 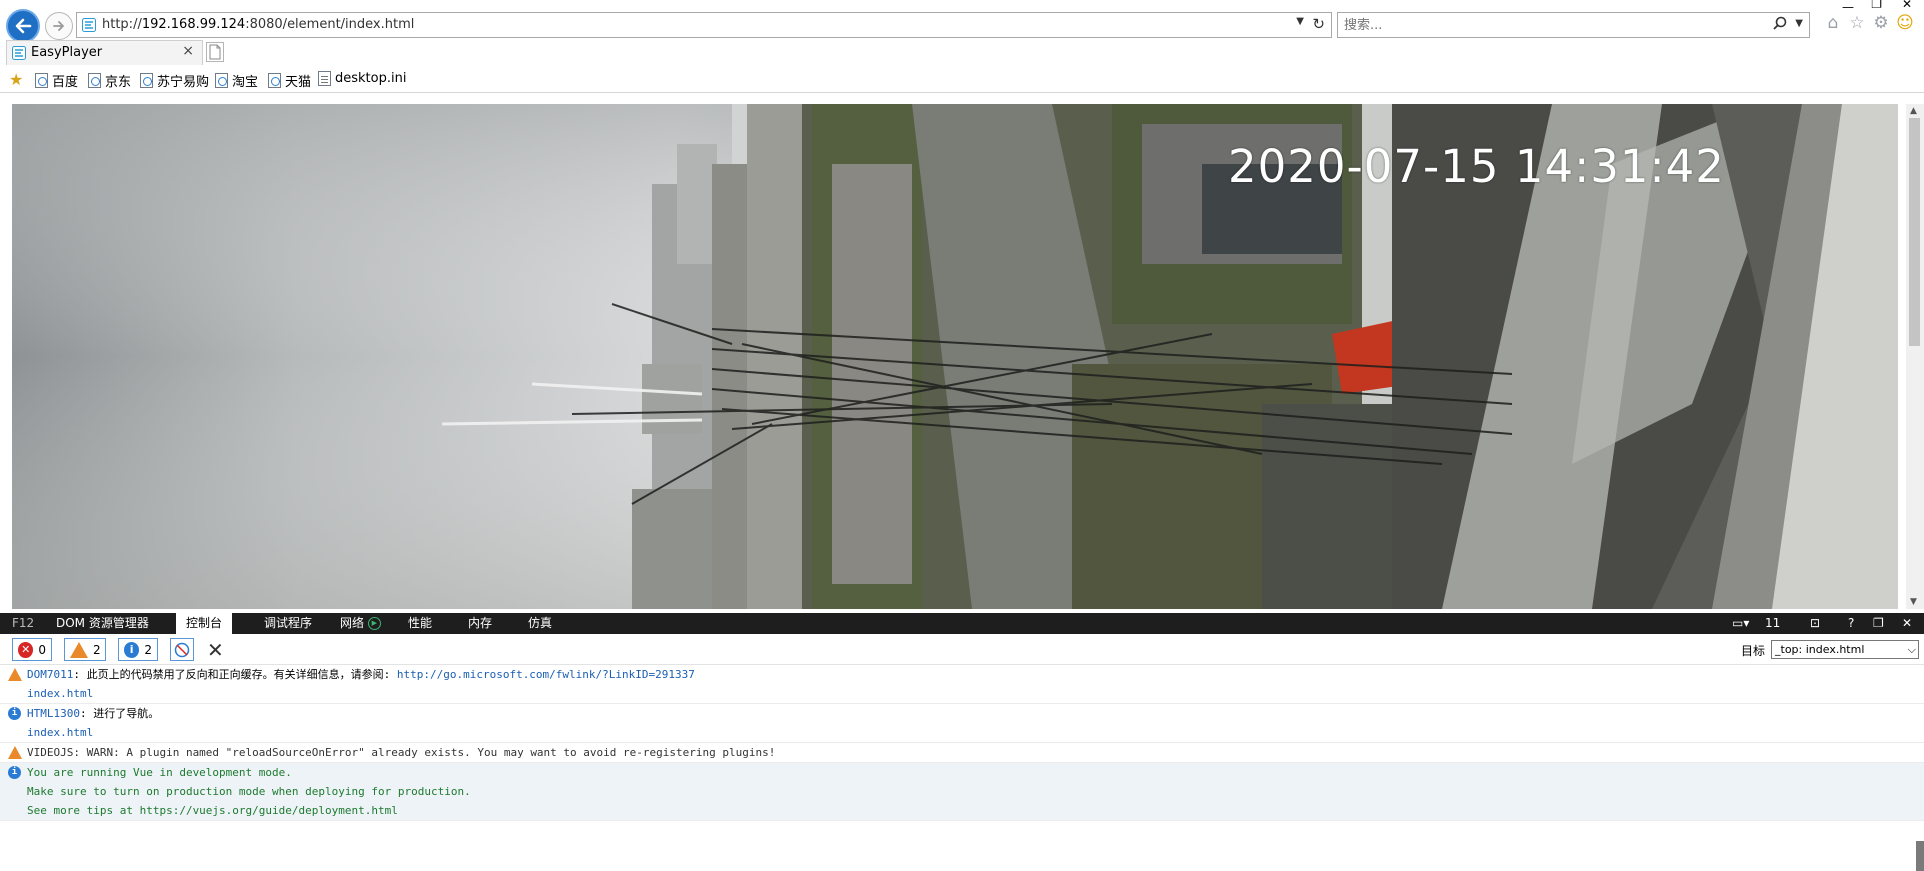 I want to click on undock-icon: ❐, so click(x=1878, y=623).